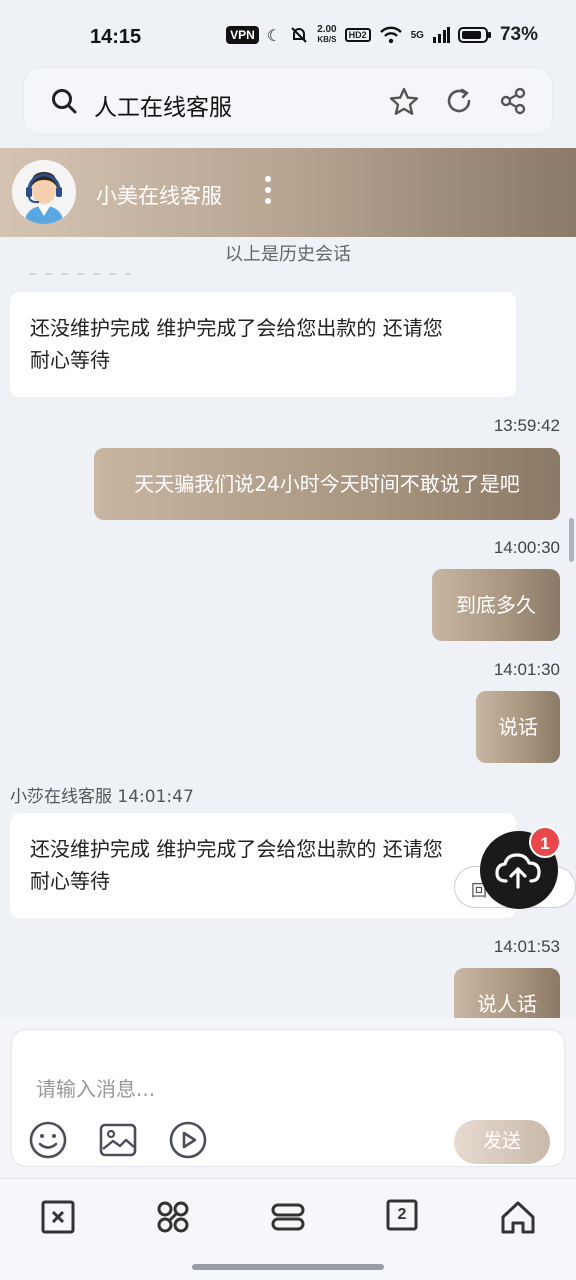  Describe the element at coordinates (48, 1140) in the screenshot. I see `emoji-icon` at that location.